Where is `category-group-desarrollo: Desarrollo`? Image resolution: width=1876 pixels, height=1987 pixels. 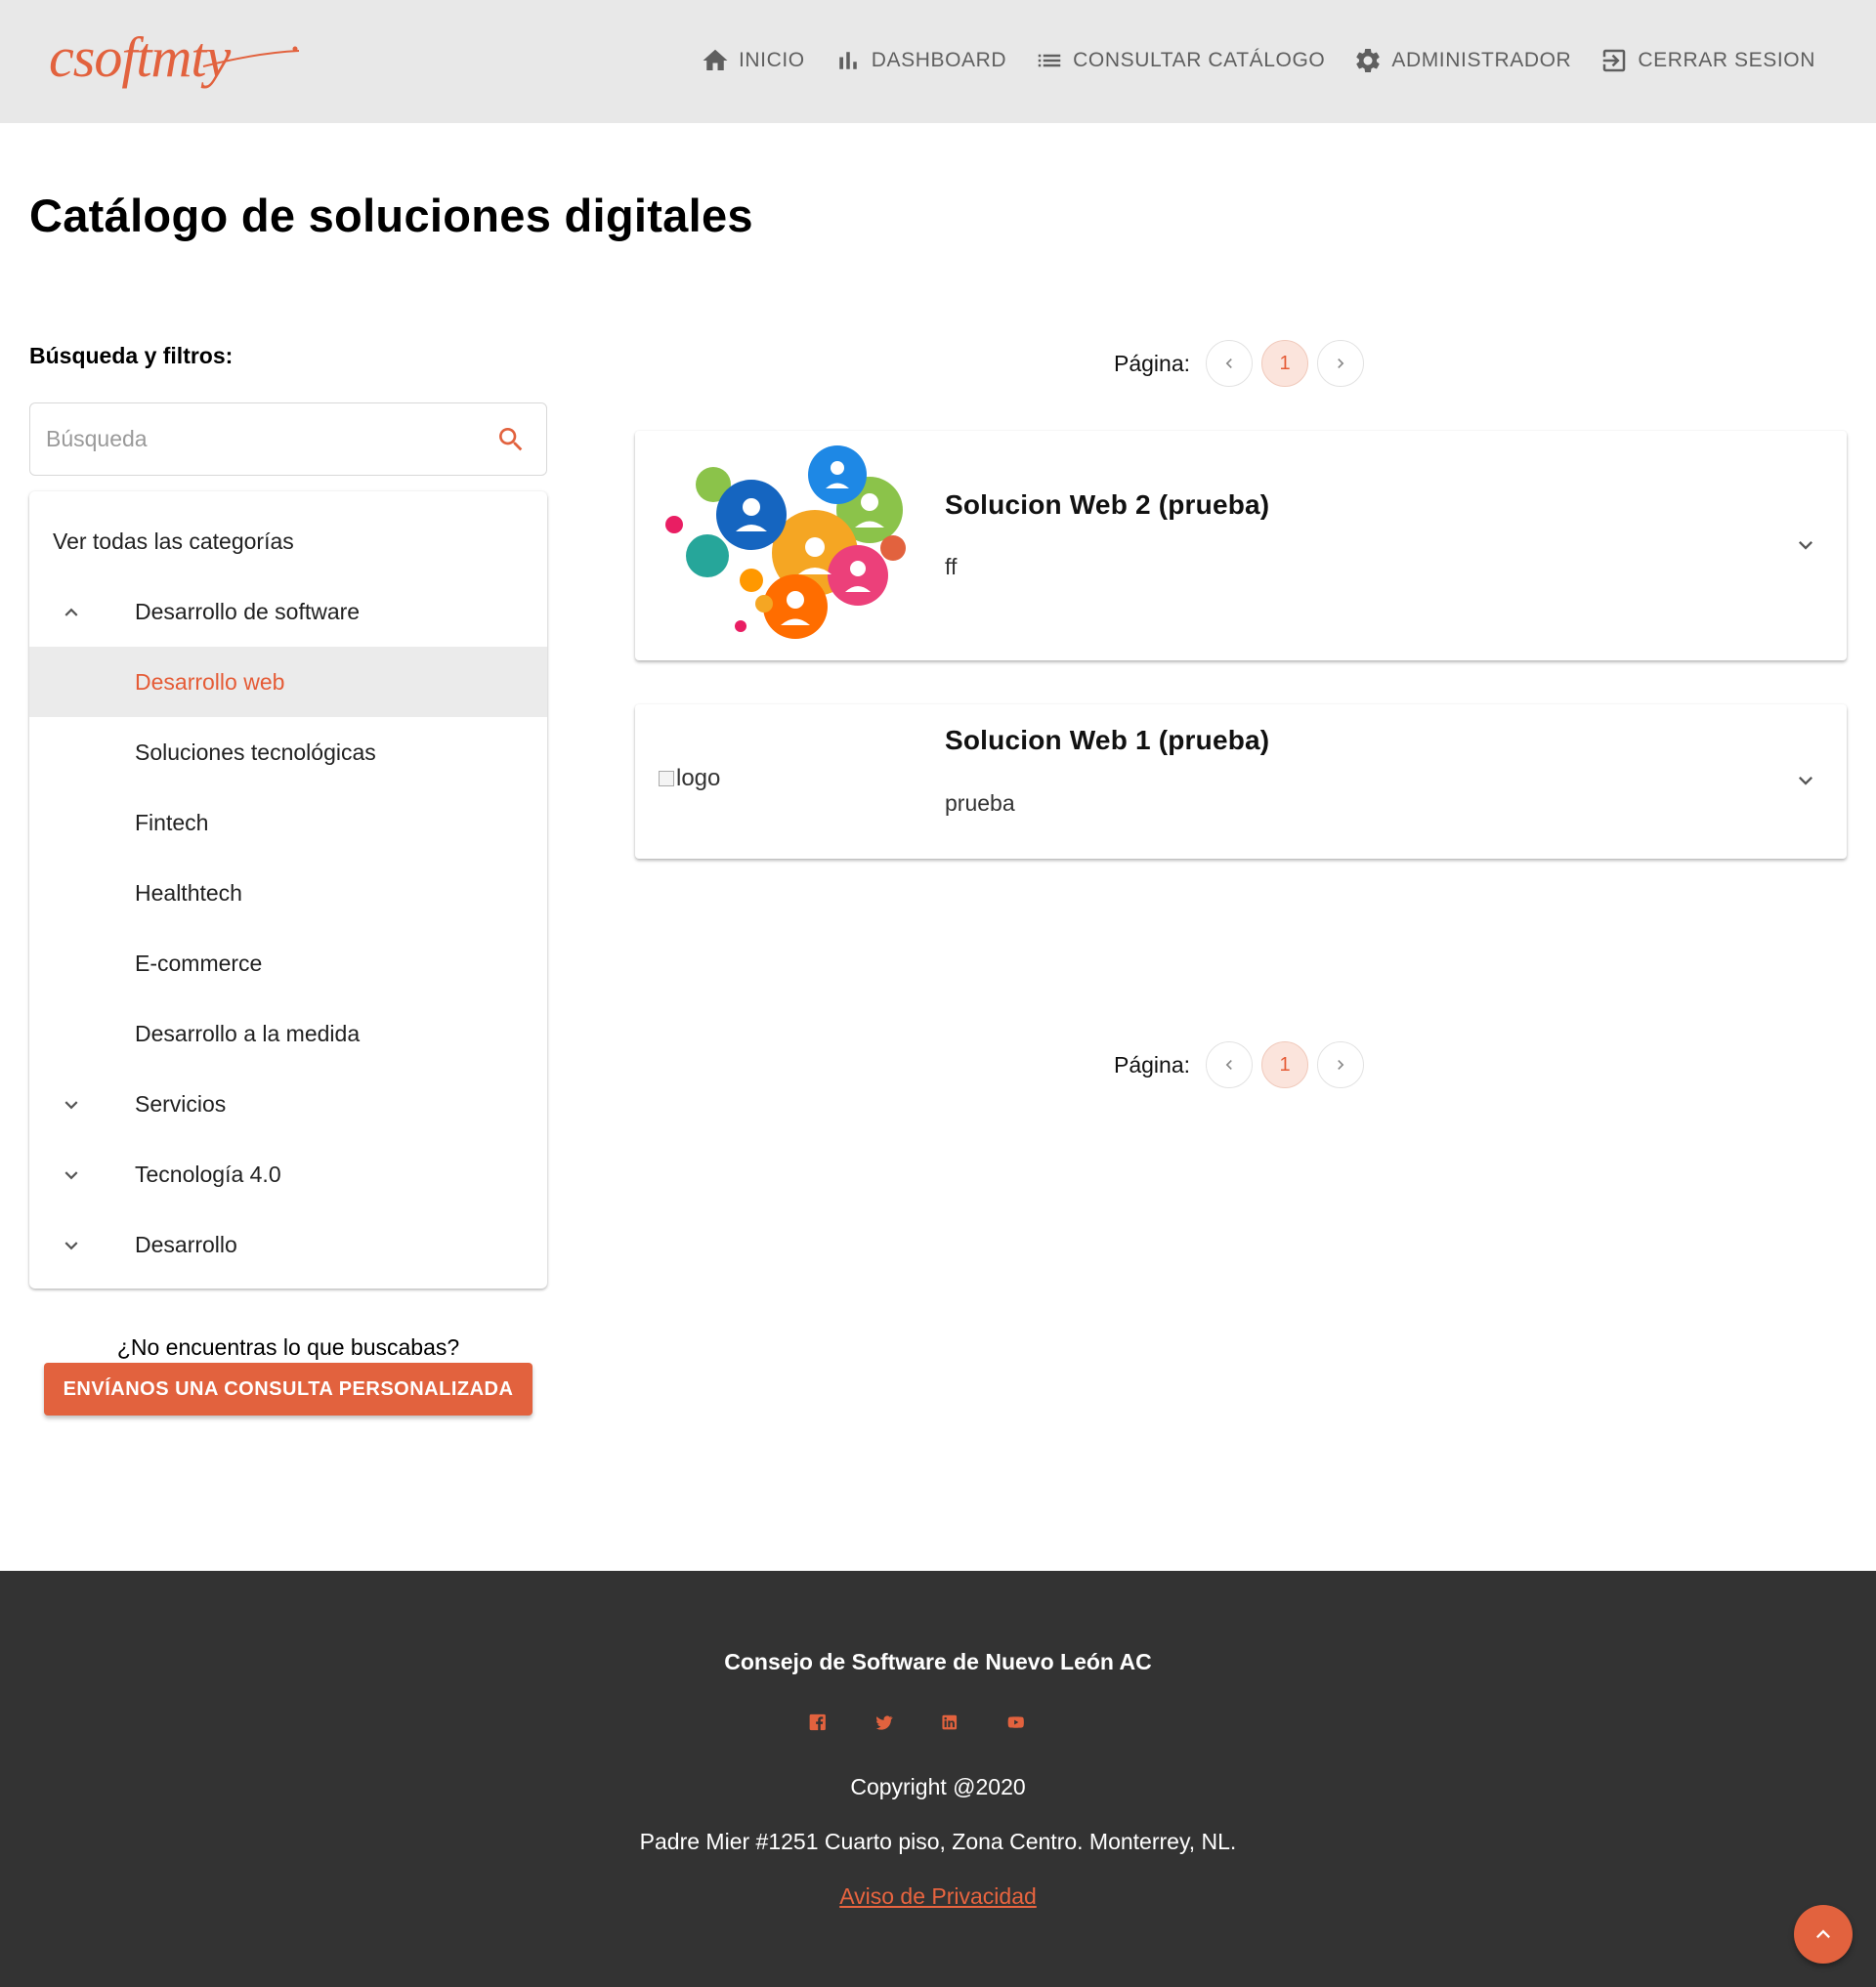 category-group-desarrollo: Desarrollo is located at coordinates (288, 1245).